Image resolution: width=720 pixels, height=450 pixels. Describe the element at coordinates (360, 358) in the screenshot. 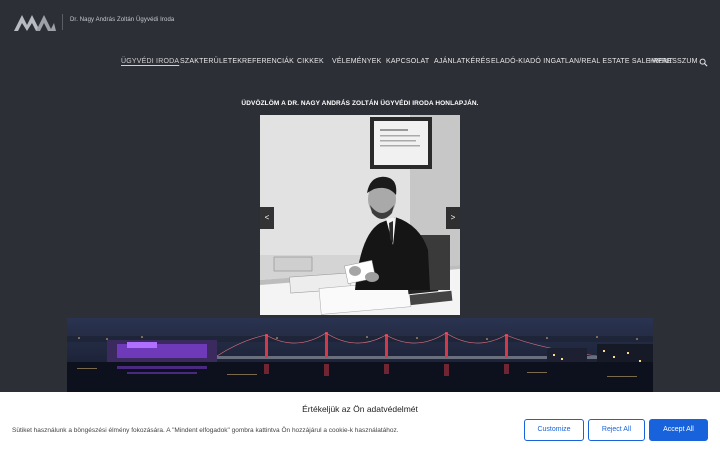

I see `budapest-night-panorama` at that location.